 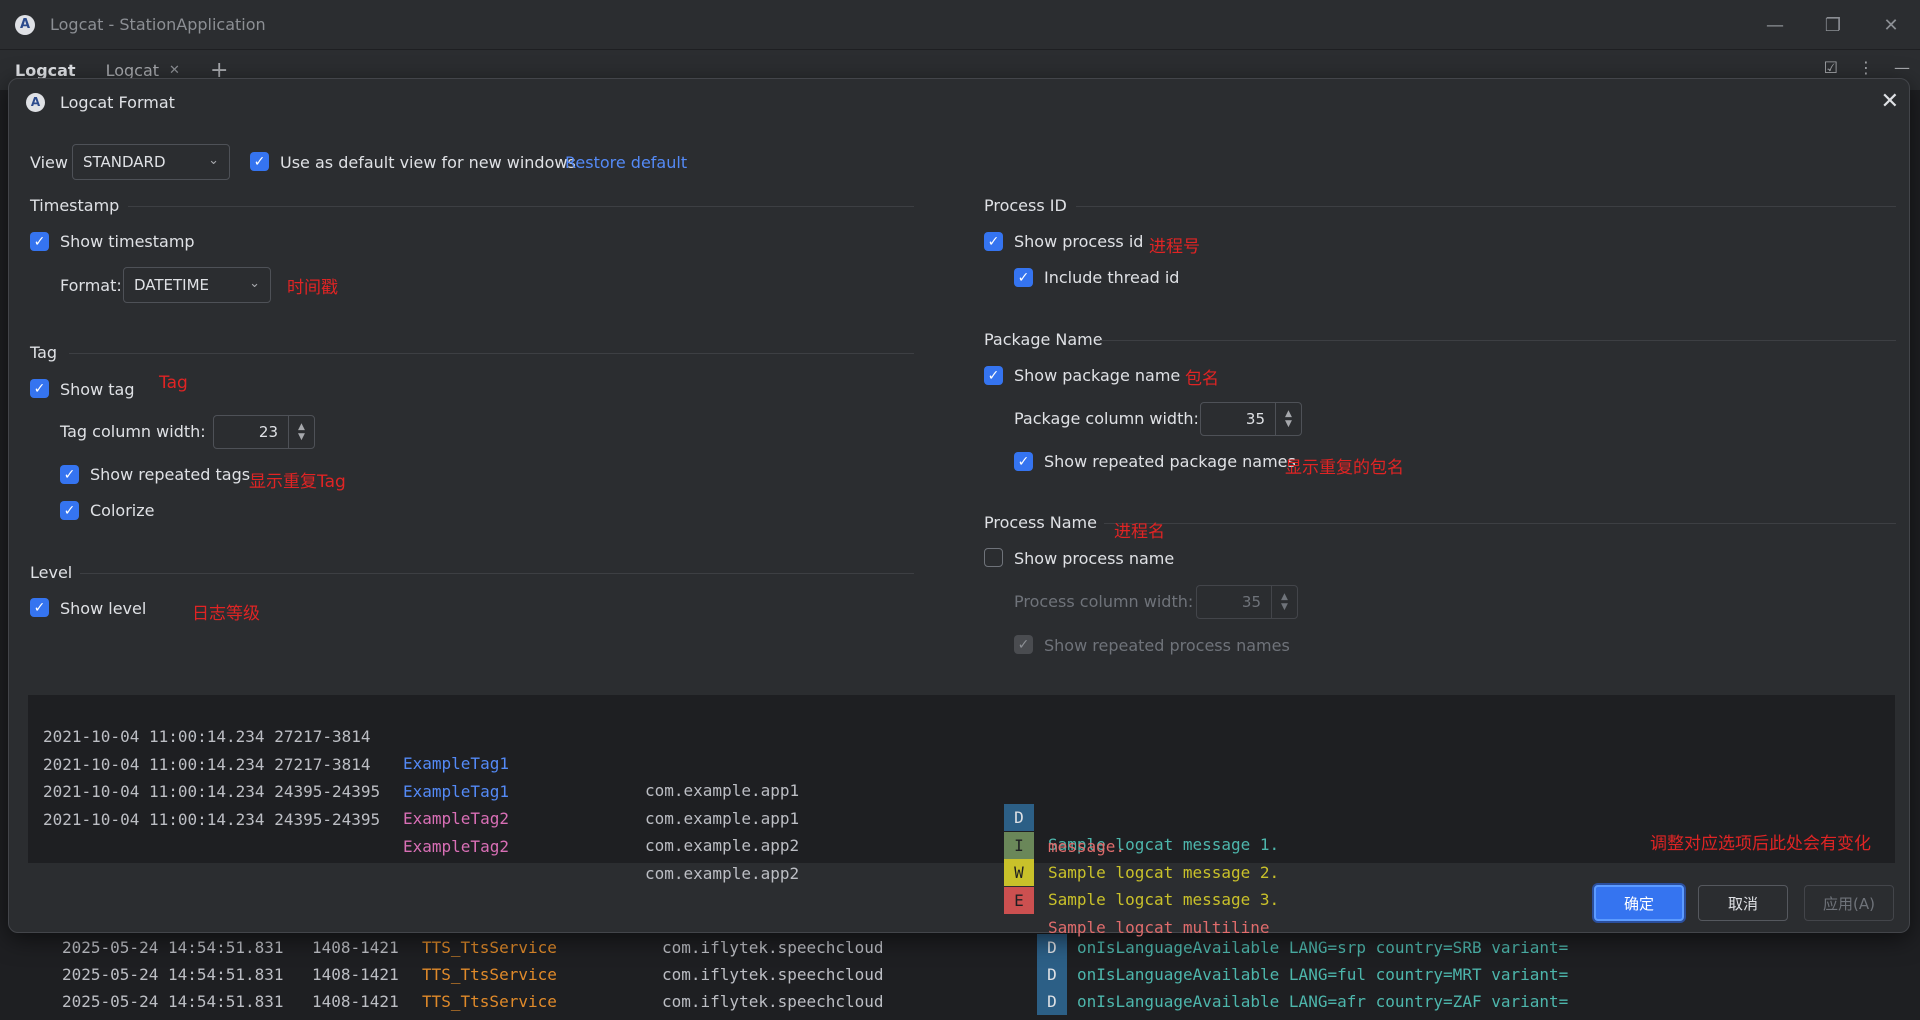 What do you see at coordinates (1164, 899) in the screenshot?
I see `preview-message: Sample logcat message 3.` at bounding box center [1164, 899].